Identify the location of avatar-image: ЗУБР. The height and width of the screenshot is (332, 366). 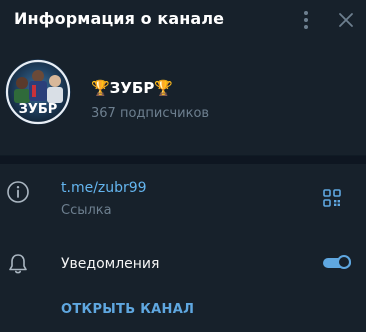
(38, 92).